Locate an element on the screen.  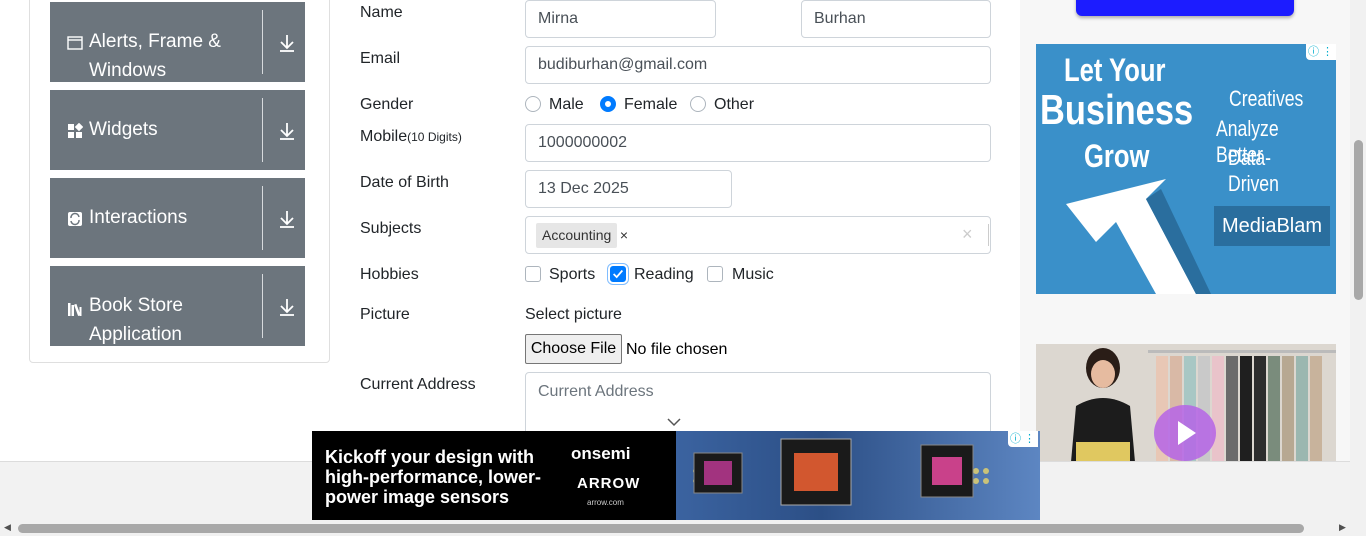
horizontal-scroll-thumb is located at coordinates (661, 528).